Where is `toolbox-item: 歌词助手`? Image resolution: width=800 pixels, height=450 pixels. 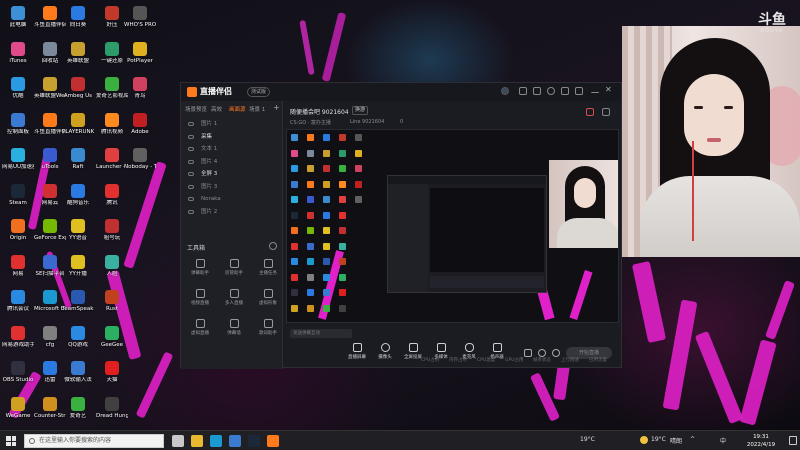 toolbox-item: 歌词助手 is located at coordinates (268, 330).